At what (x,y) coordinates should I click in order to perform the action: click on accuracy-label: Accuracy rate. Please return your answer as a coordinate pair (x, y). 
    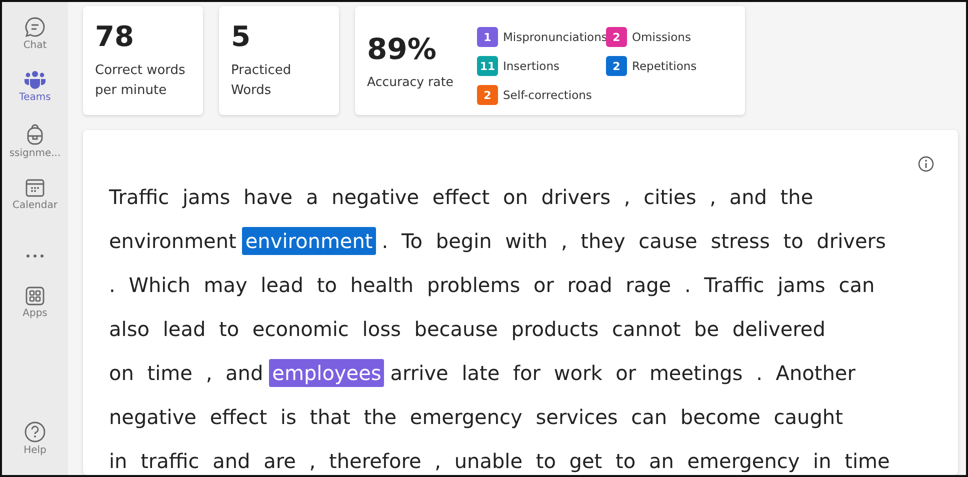
    Looking at the image, I should click on (410, 81).